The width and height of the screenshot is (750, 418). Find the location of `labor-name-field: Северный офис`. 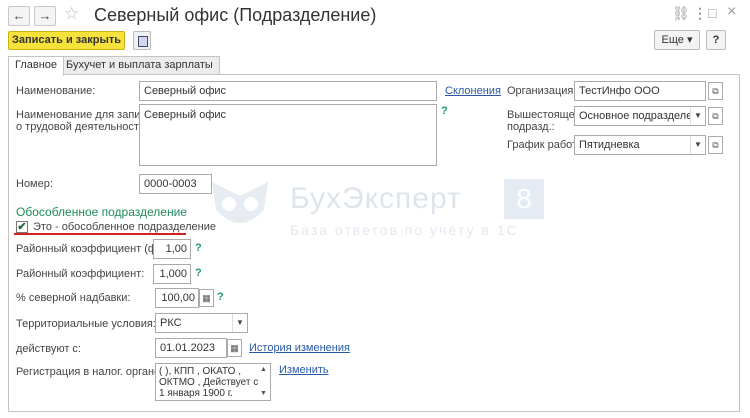

labor-name-field: Северный офис is located at coordinates (288, 135).